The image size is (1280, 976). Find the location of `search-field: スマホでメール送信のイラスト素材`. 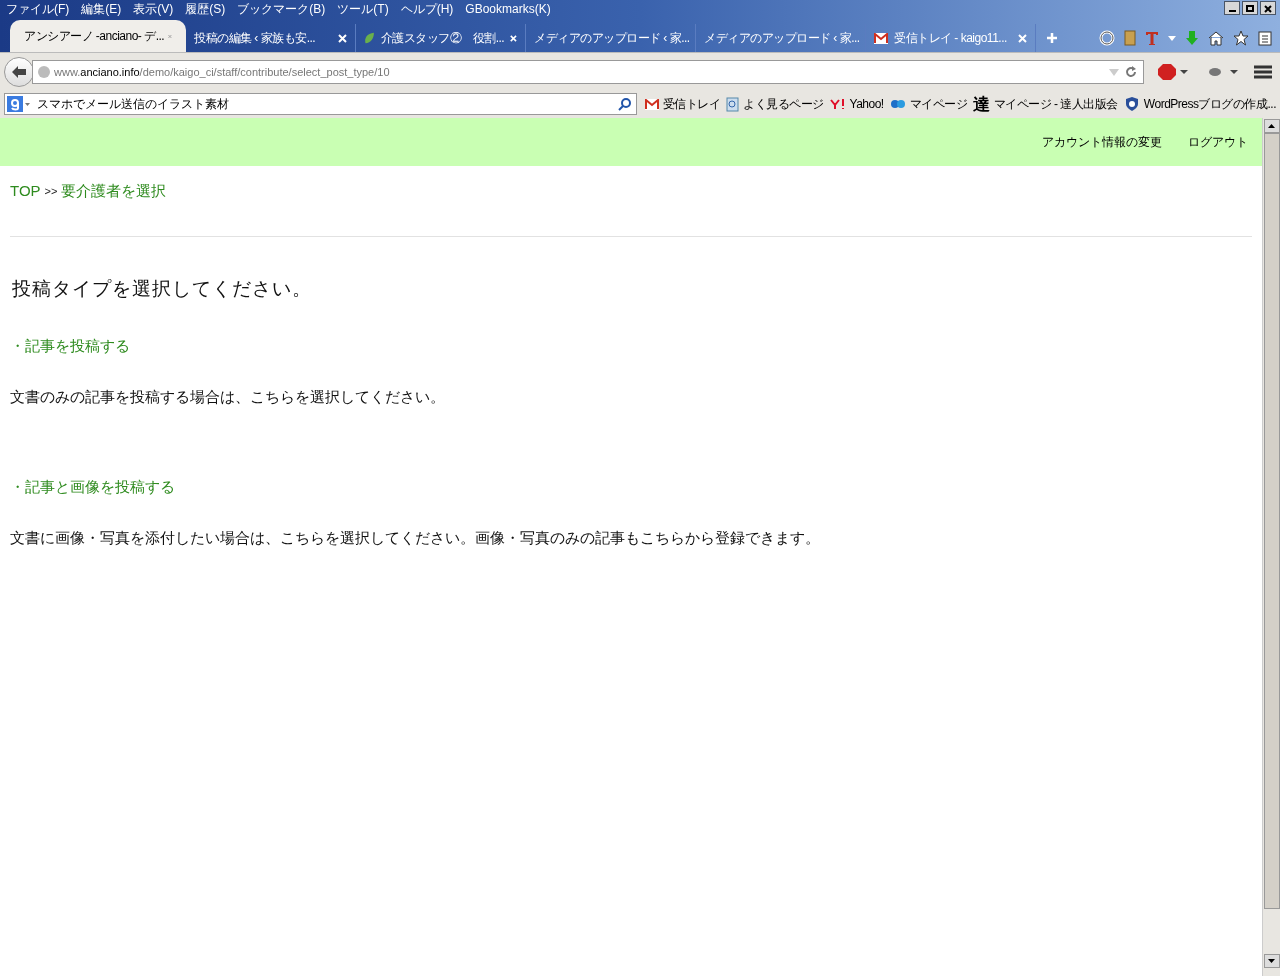

search-field: スマホでメール送信のイラスト素材 is located at coordinates (320, 104).